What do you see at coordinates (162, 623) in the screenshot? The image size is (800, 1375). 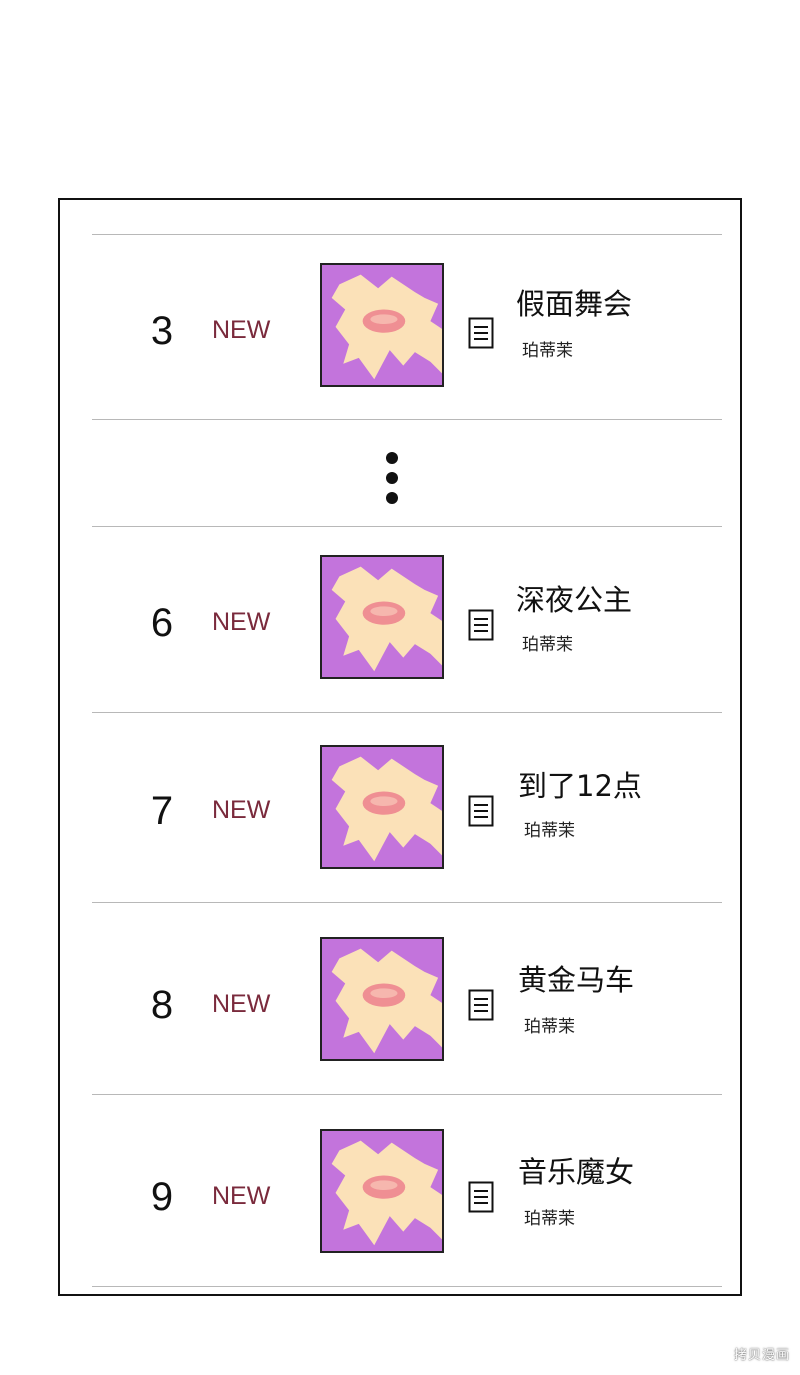 I see `rank-number: 6` at bounding box center [162, 623].